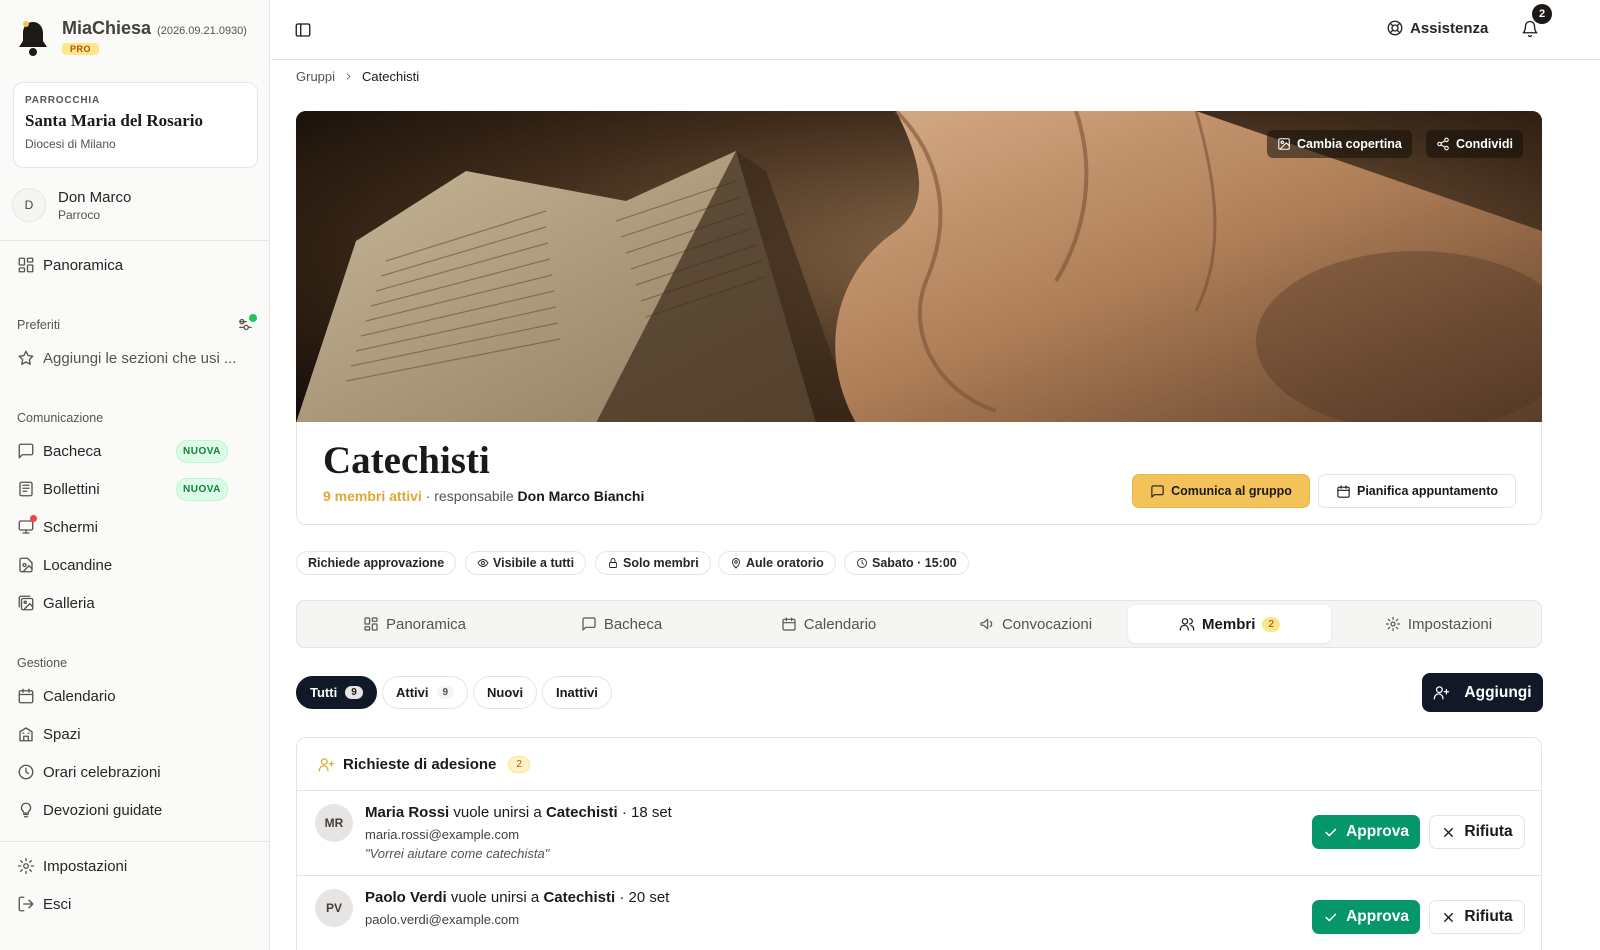 The image size is (1600, 950). I want to click on calendar-icon, so click(789, 624).